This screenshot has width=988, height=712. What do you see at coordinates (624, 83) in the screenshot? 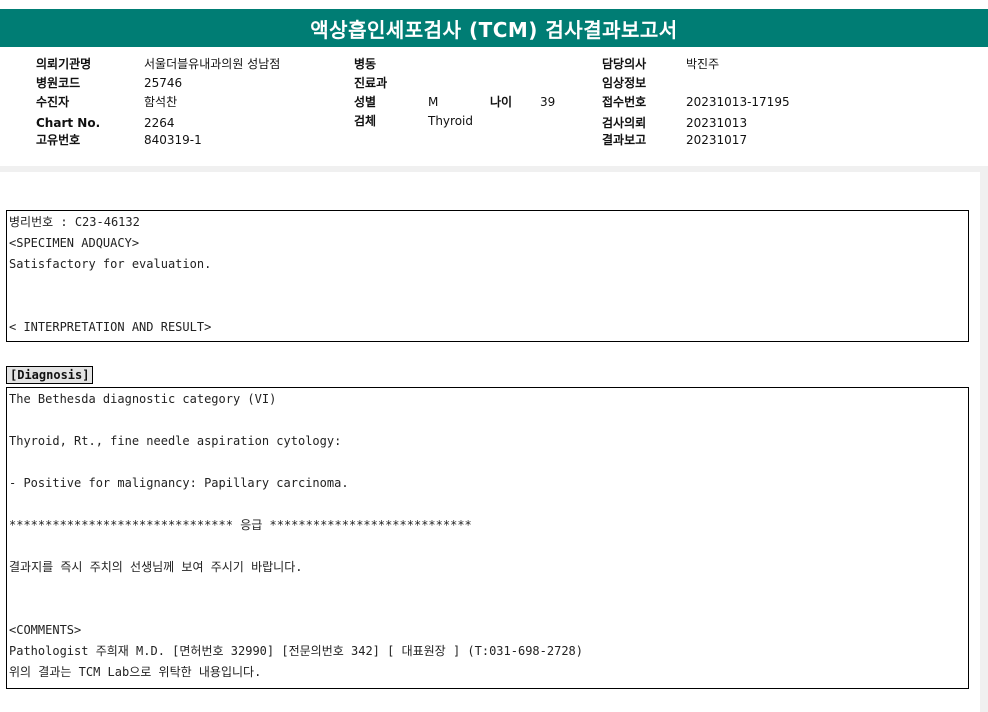
I see `clinical-info-label: 임상정보` at bounding box center [624, 83].